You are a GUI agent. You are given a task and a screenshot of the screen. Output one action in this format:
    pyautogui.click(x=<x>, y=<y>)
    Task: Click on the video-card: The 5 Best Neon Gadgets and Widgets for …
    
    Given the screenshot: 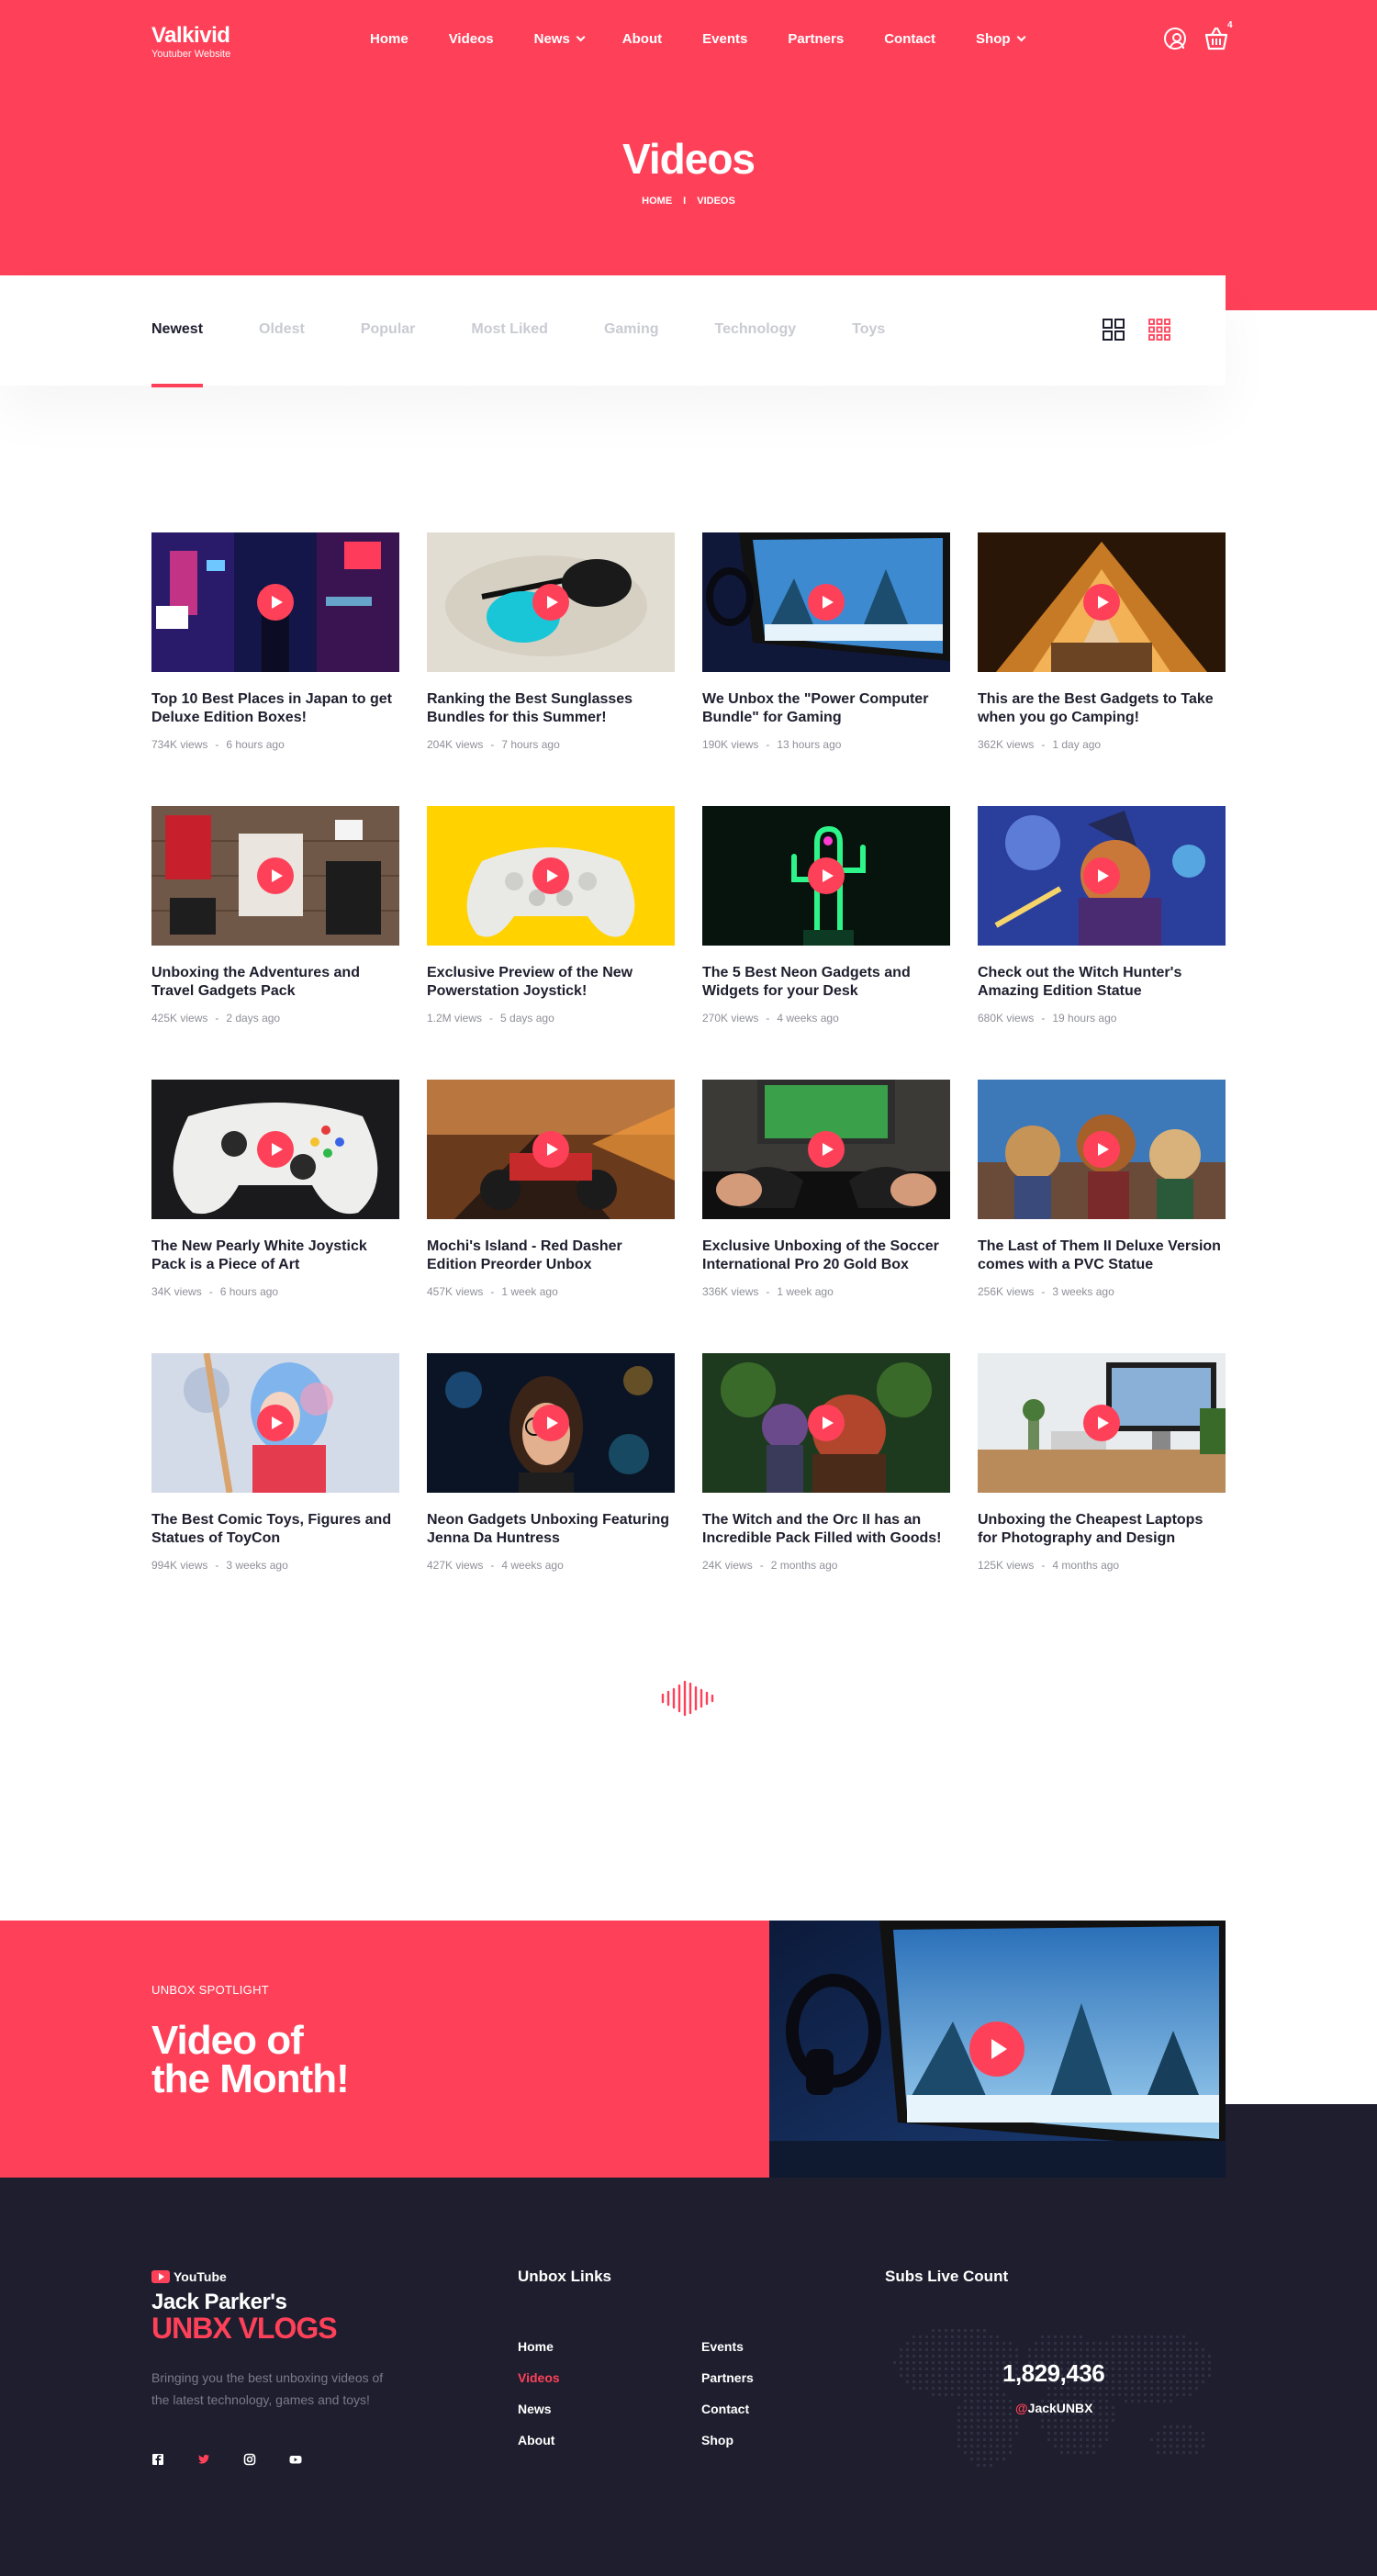 What is the action you would take?
    pyautogui.click(x=826, y=915)
    